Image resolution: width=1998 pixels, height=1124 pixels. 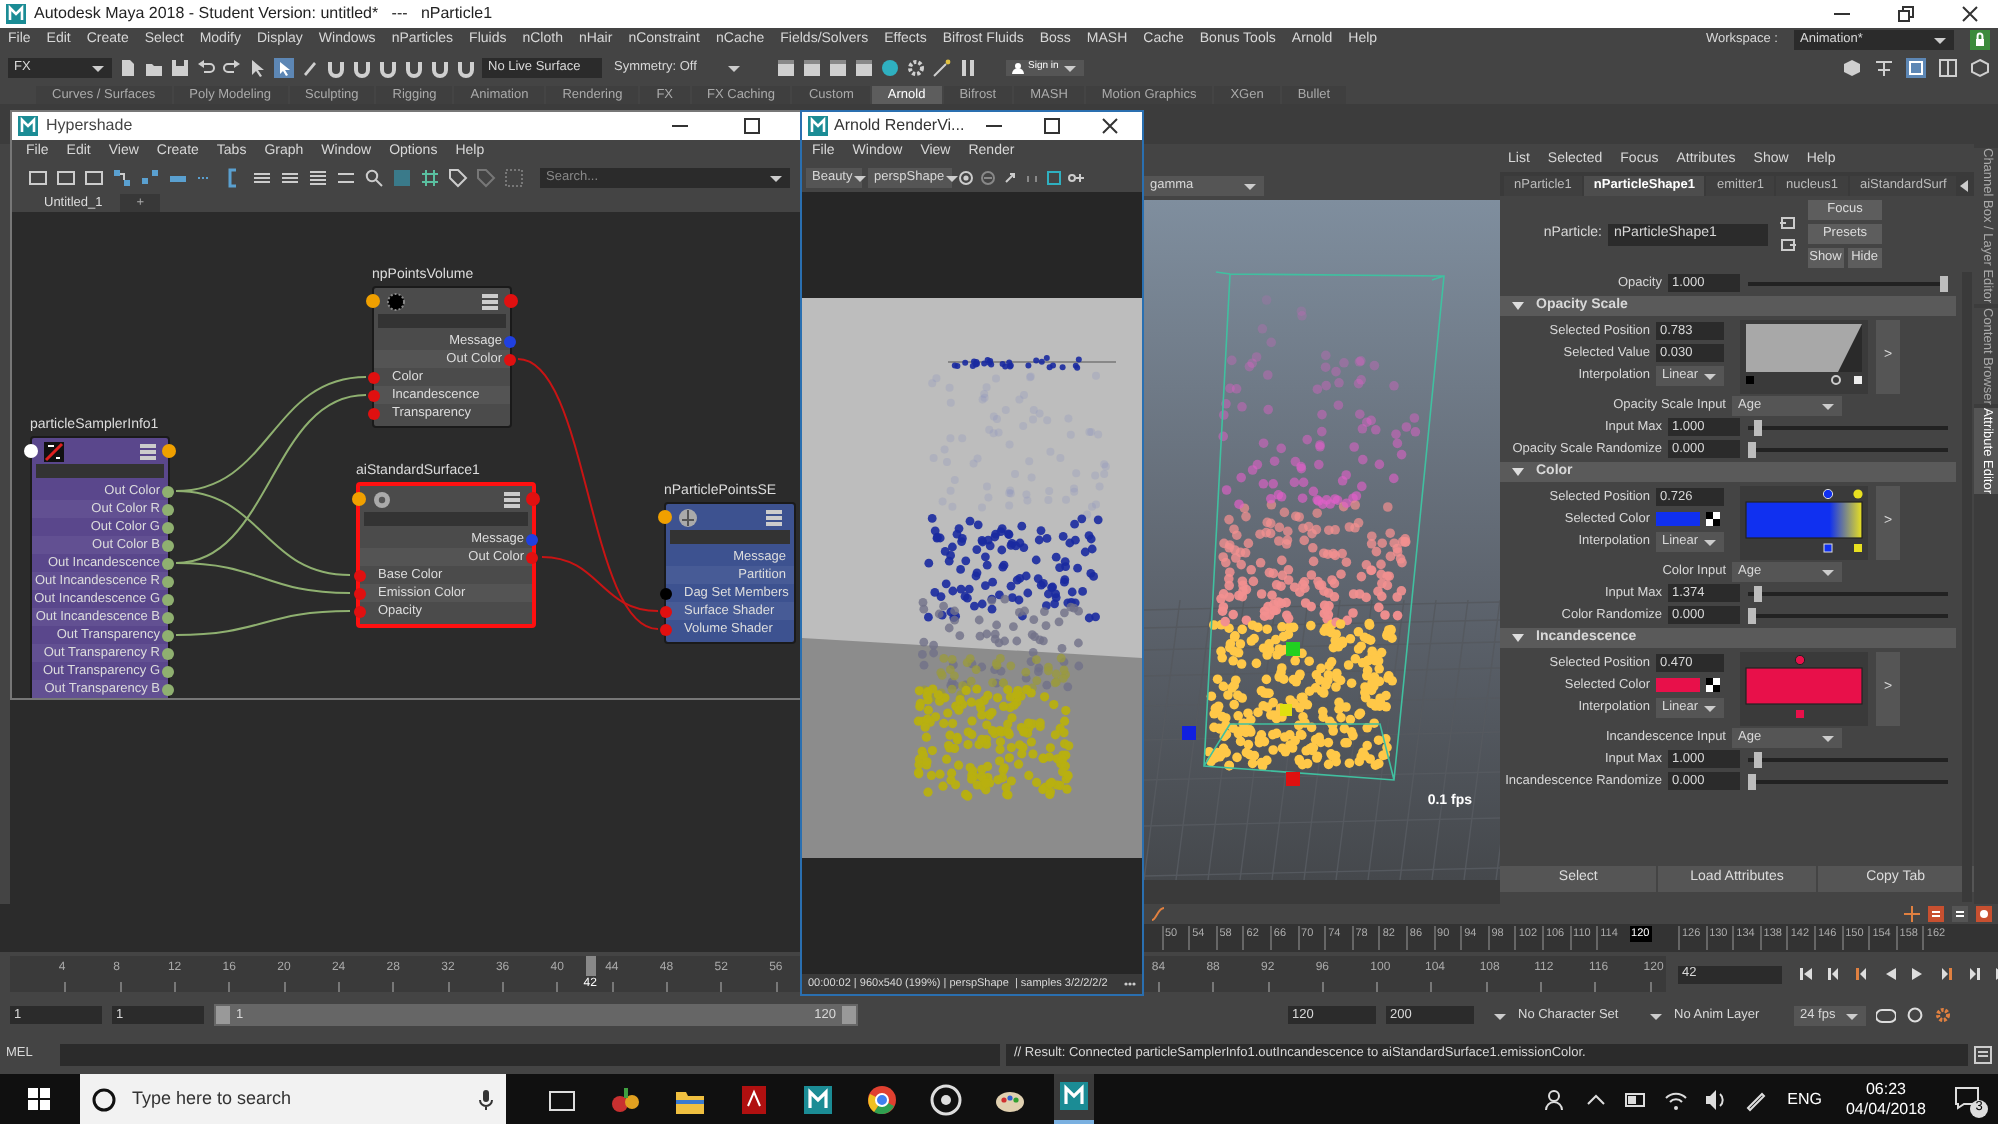 I want to click on search-field: Type here to search, so click(x=293, y=1099).